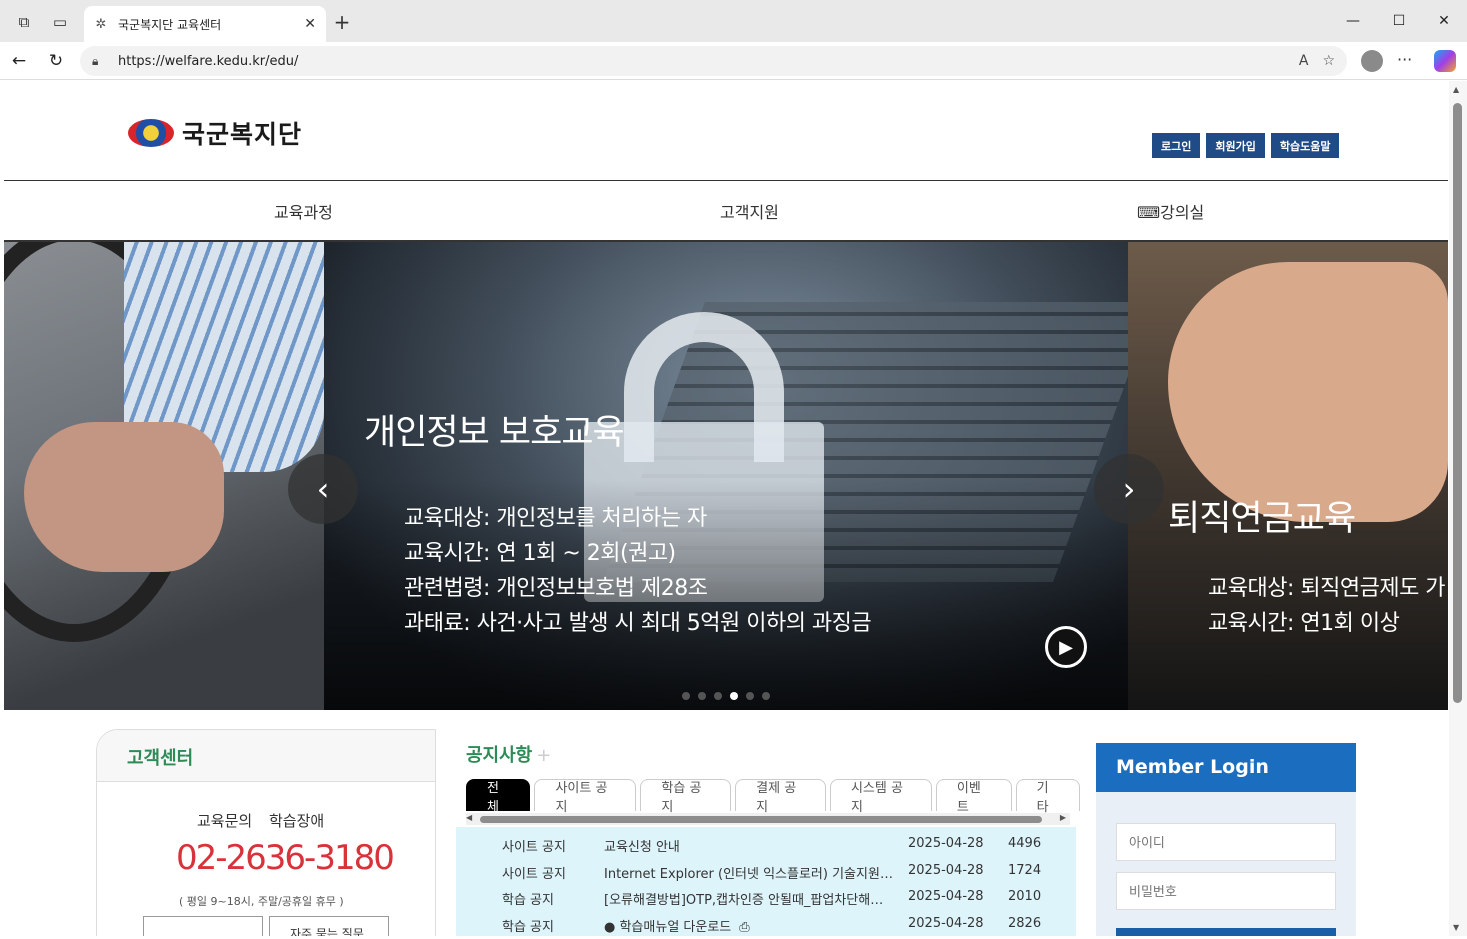 Image resolution: width=1467 pixels, height=939 pixels. I want to click on next-slide-button: ›, so click(1129, 489).